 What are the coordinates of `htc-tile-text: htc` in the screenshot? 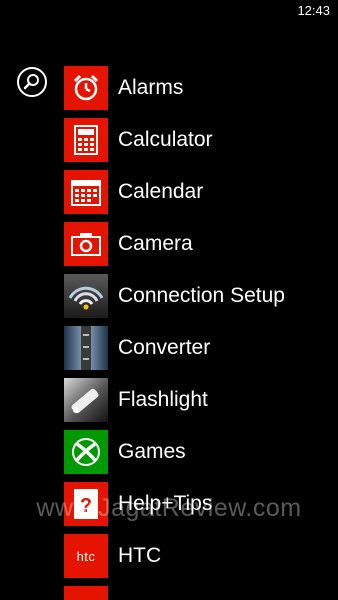 It's located at (86, 556).